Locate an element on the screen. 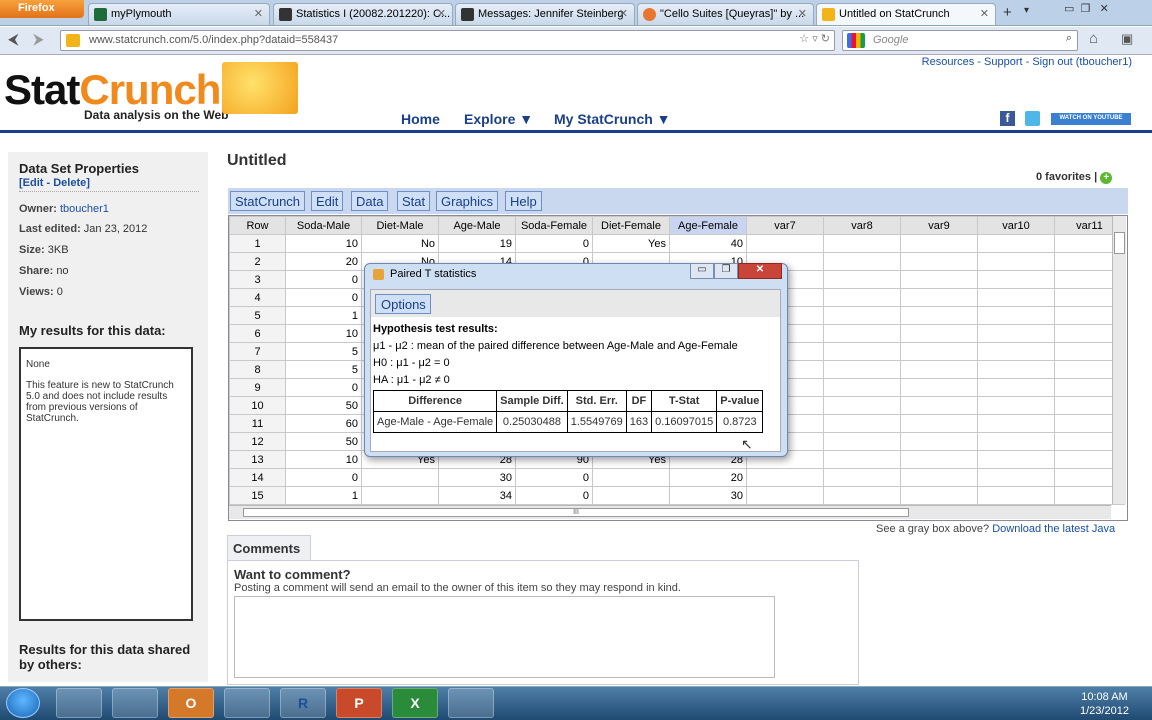  column-header: Age-Female is located at coordinates (708, 225).